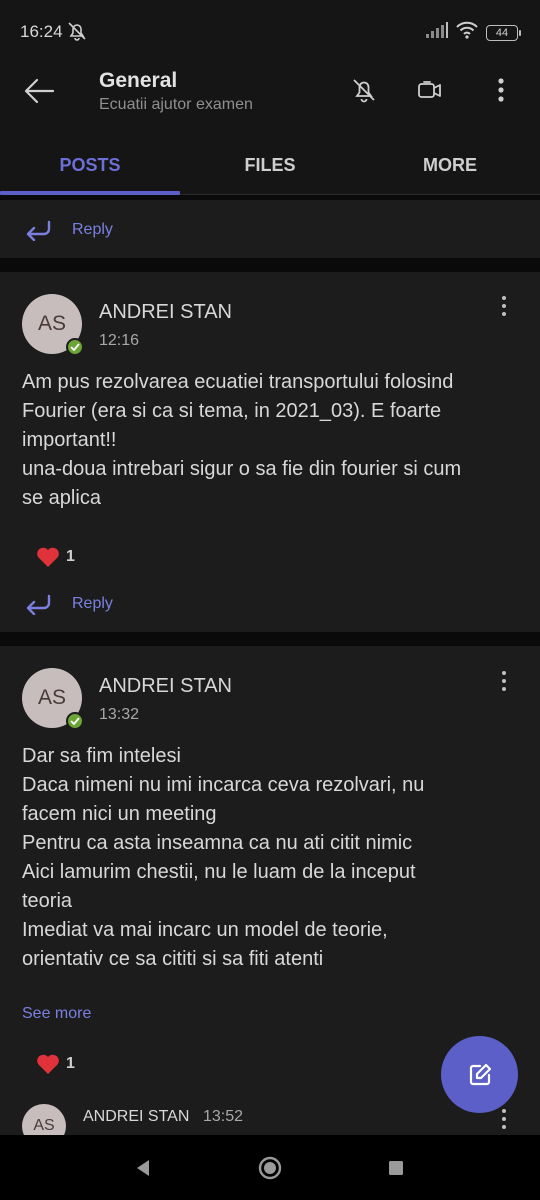  What do you see at coordinates (101, 756) in the screenshot?
I see `post-line: Dar sa fim intelesi` at bounding box center [101, 756].